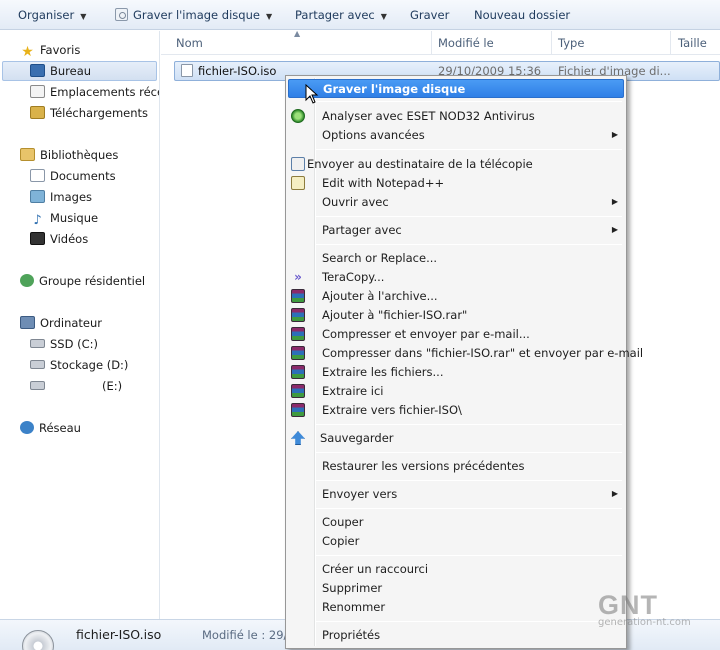 Image resolution: width=720 pixels, height=650 pixels. Describe the element at coordinates (92, 386) in the screenshot. I see `nav-drive-e: (E:)` at that location.